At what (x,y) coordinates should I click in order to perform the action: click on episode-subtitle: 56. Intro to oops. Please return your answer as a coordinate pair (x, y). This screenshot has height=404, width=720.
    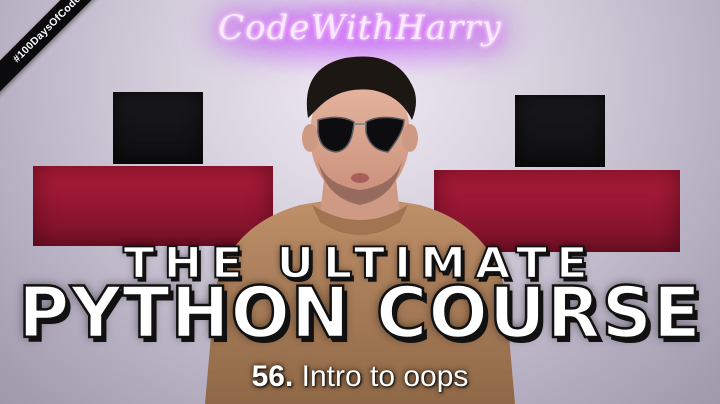
    Looking at the image, I should click on (360, 376).